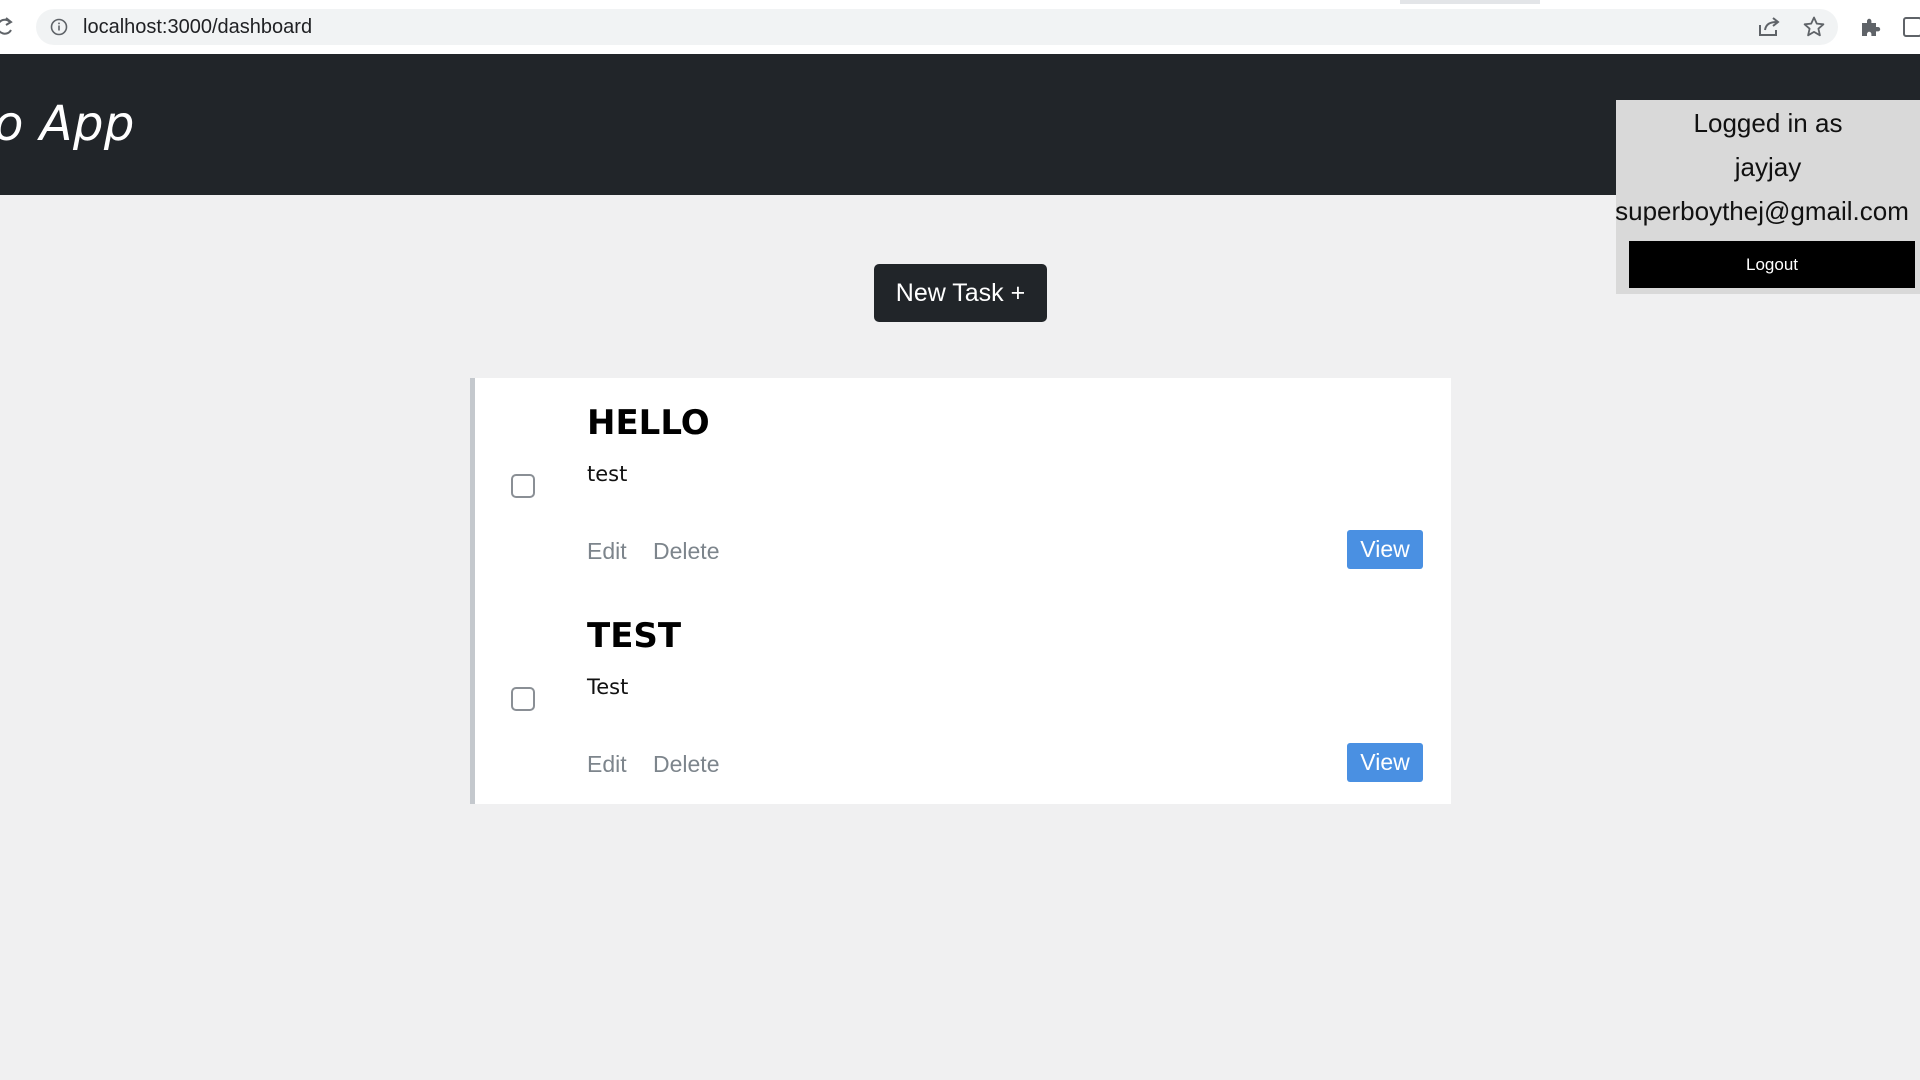  I want to click on task-description: test, so click(607, 474).